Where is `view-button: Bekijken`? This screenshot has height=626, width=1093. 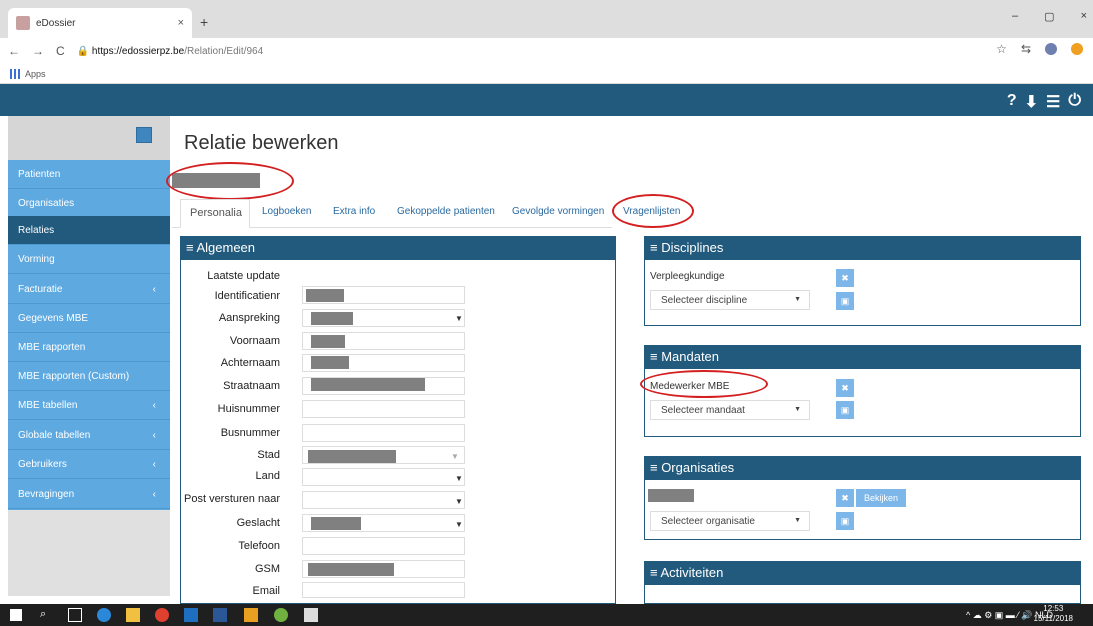
view-button: Bekijken is located at coordinates (881, 498).